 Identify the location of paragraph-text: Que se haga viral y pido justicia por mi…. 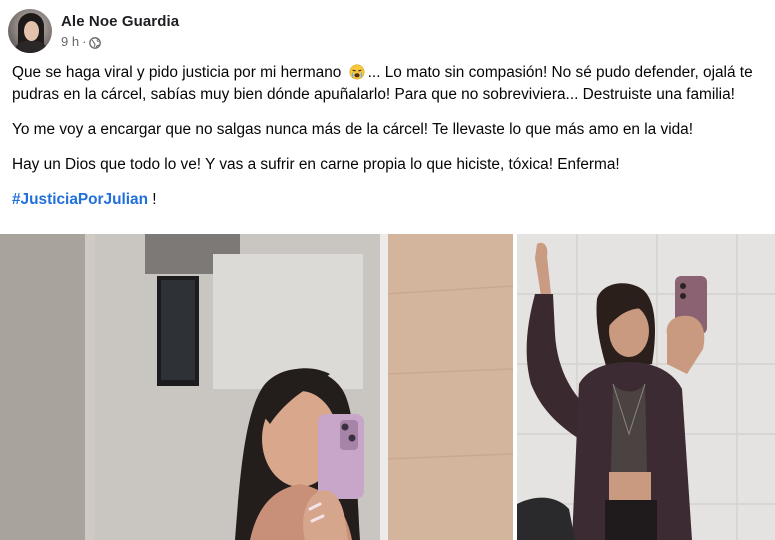
(179, 72).